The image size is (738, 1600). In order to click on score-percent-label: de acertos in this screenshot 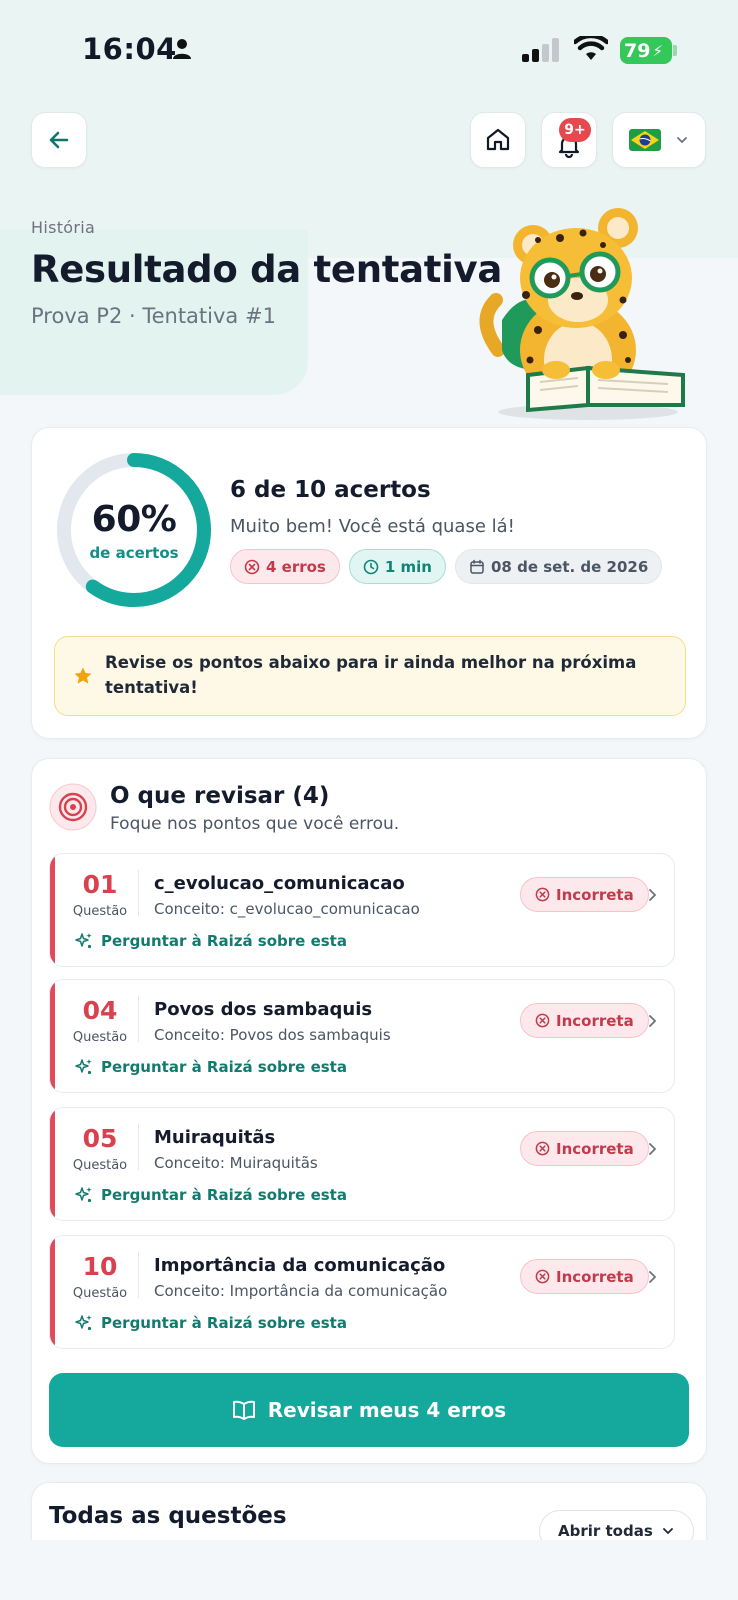, I will do `click(134, 552)`.